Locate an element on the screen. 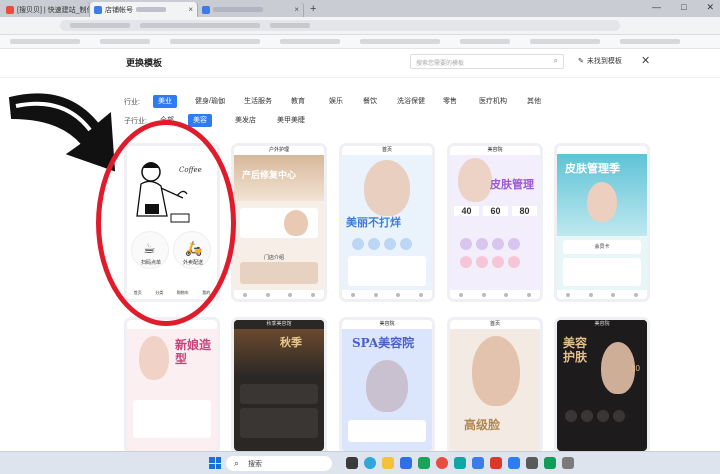 The image size is (720, 474). maximize-button: □ is located at coordinates (683, 7).